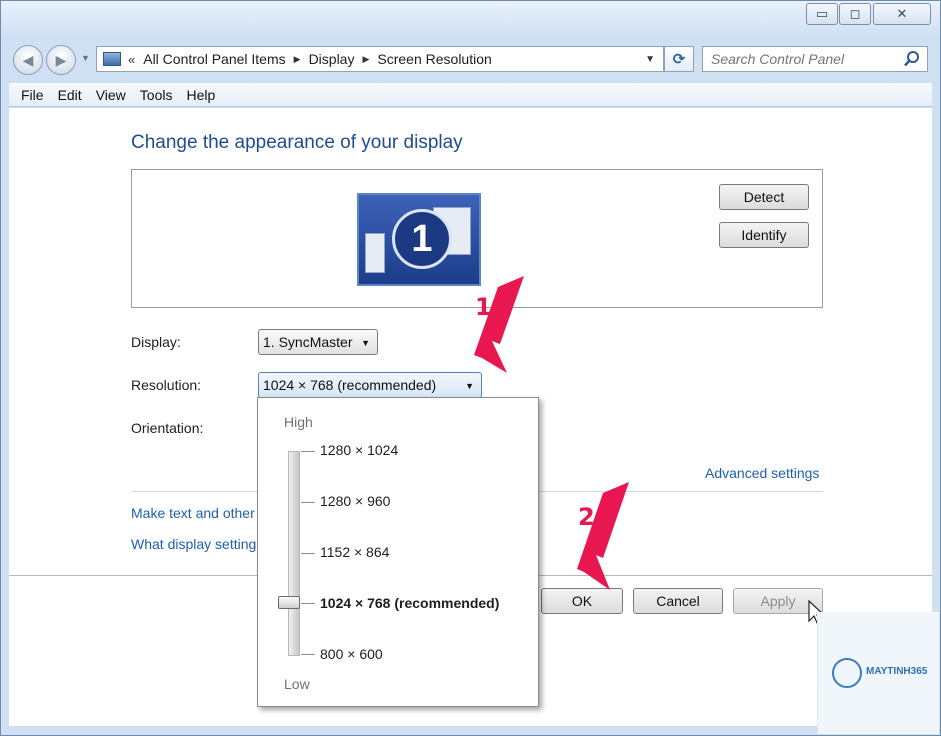  I want to click on maximize-button: ◻, so click(855, 14).